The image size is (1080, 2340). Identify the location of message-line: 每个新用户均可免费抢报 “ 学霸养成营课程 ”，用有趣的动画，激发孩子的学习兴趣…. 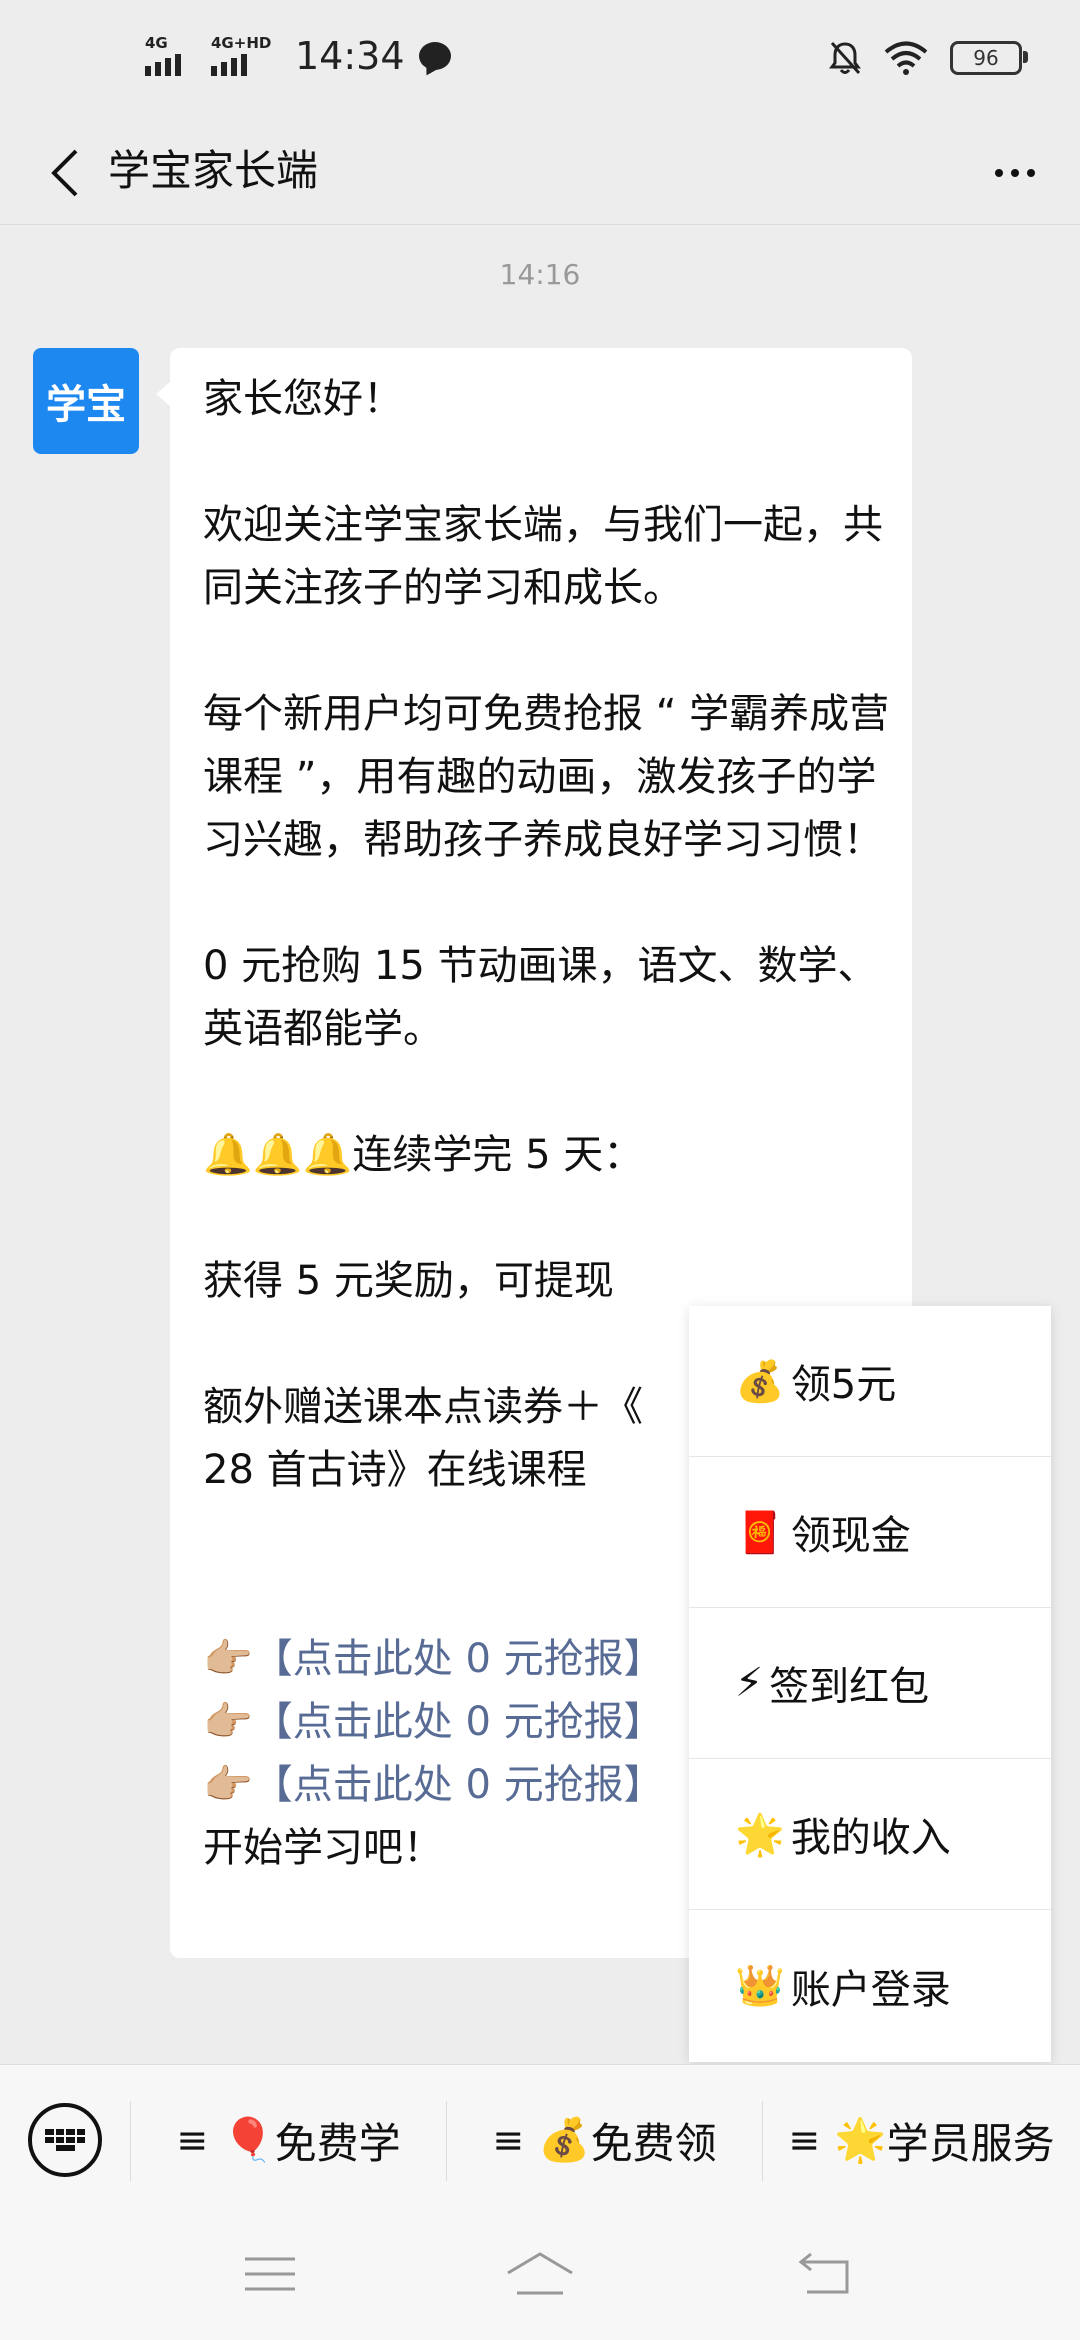
(546, 777).